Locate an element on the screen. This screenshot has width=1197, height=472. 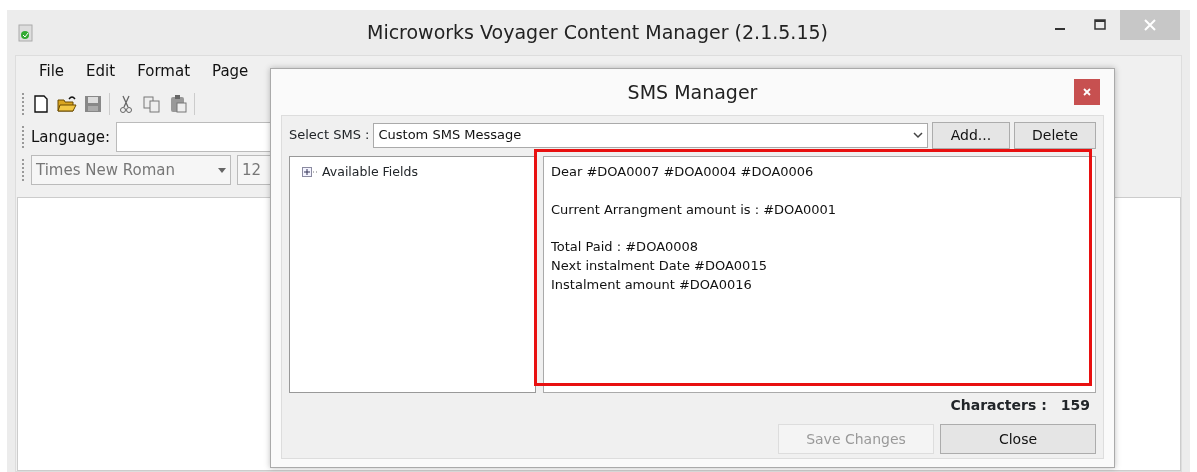
dialog-title: SMS Manager is located at coordinates (692, 92).